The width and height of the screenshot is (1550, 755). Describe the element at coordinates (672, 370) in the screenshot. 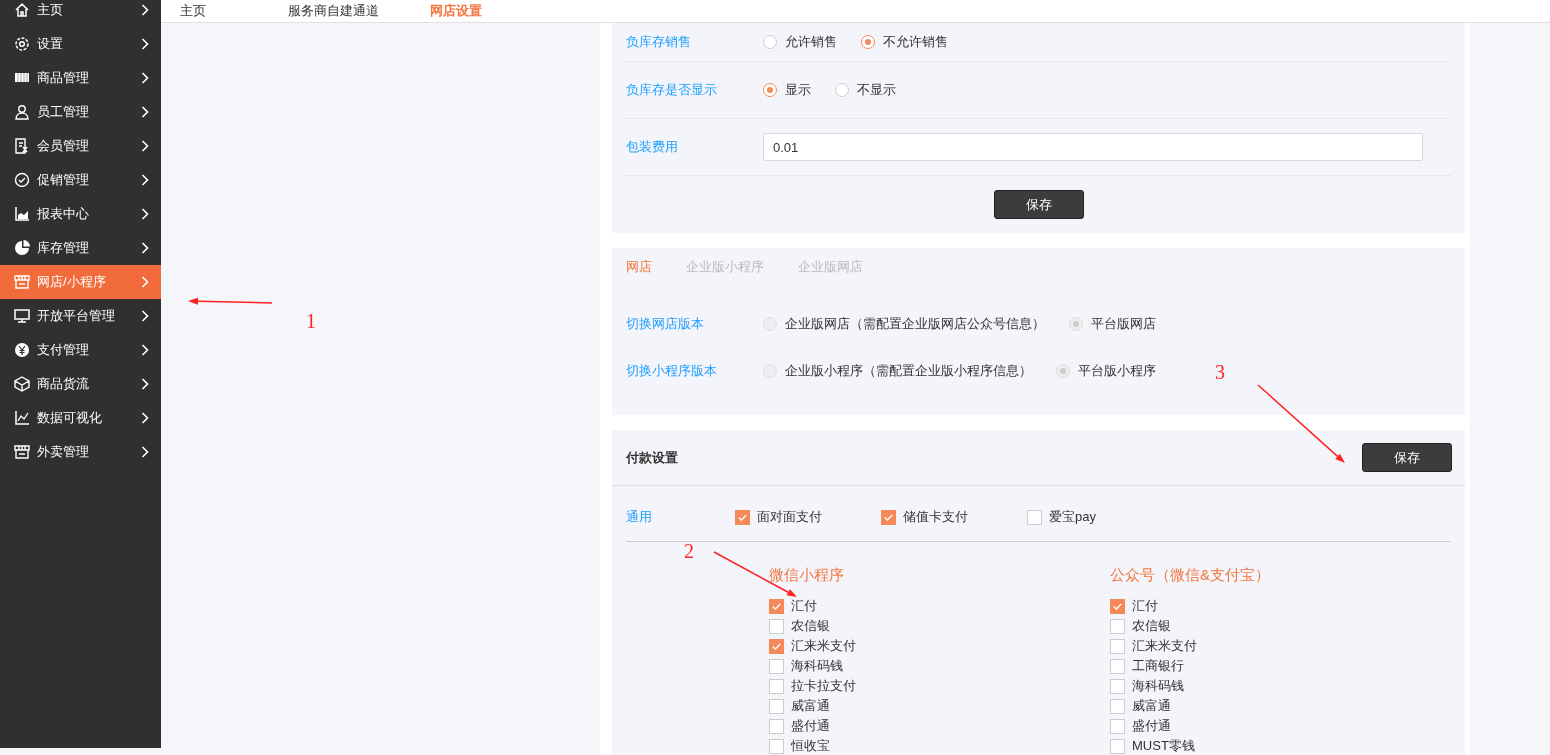

I see `field-label: 切换小程序版本` at that location.